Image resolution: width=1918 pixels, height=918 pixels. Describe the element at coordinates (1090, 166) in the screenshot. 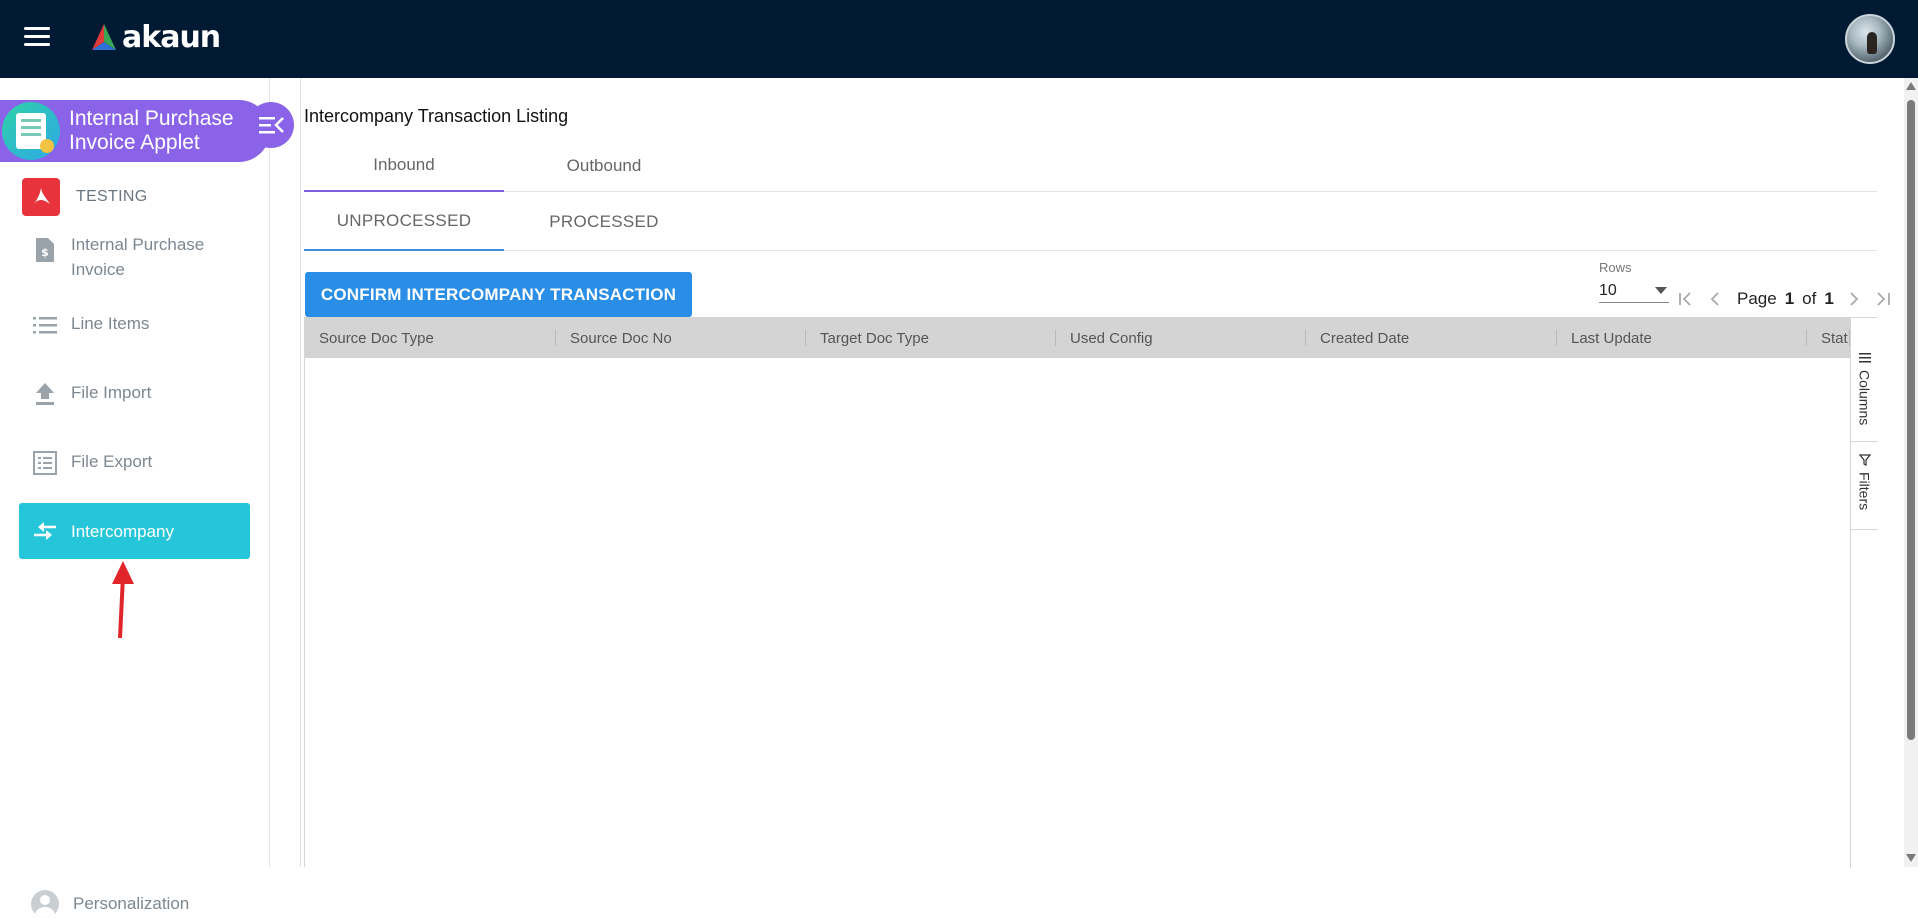

I see `direction-tabs: Inbound Outbound` at that location.